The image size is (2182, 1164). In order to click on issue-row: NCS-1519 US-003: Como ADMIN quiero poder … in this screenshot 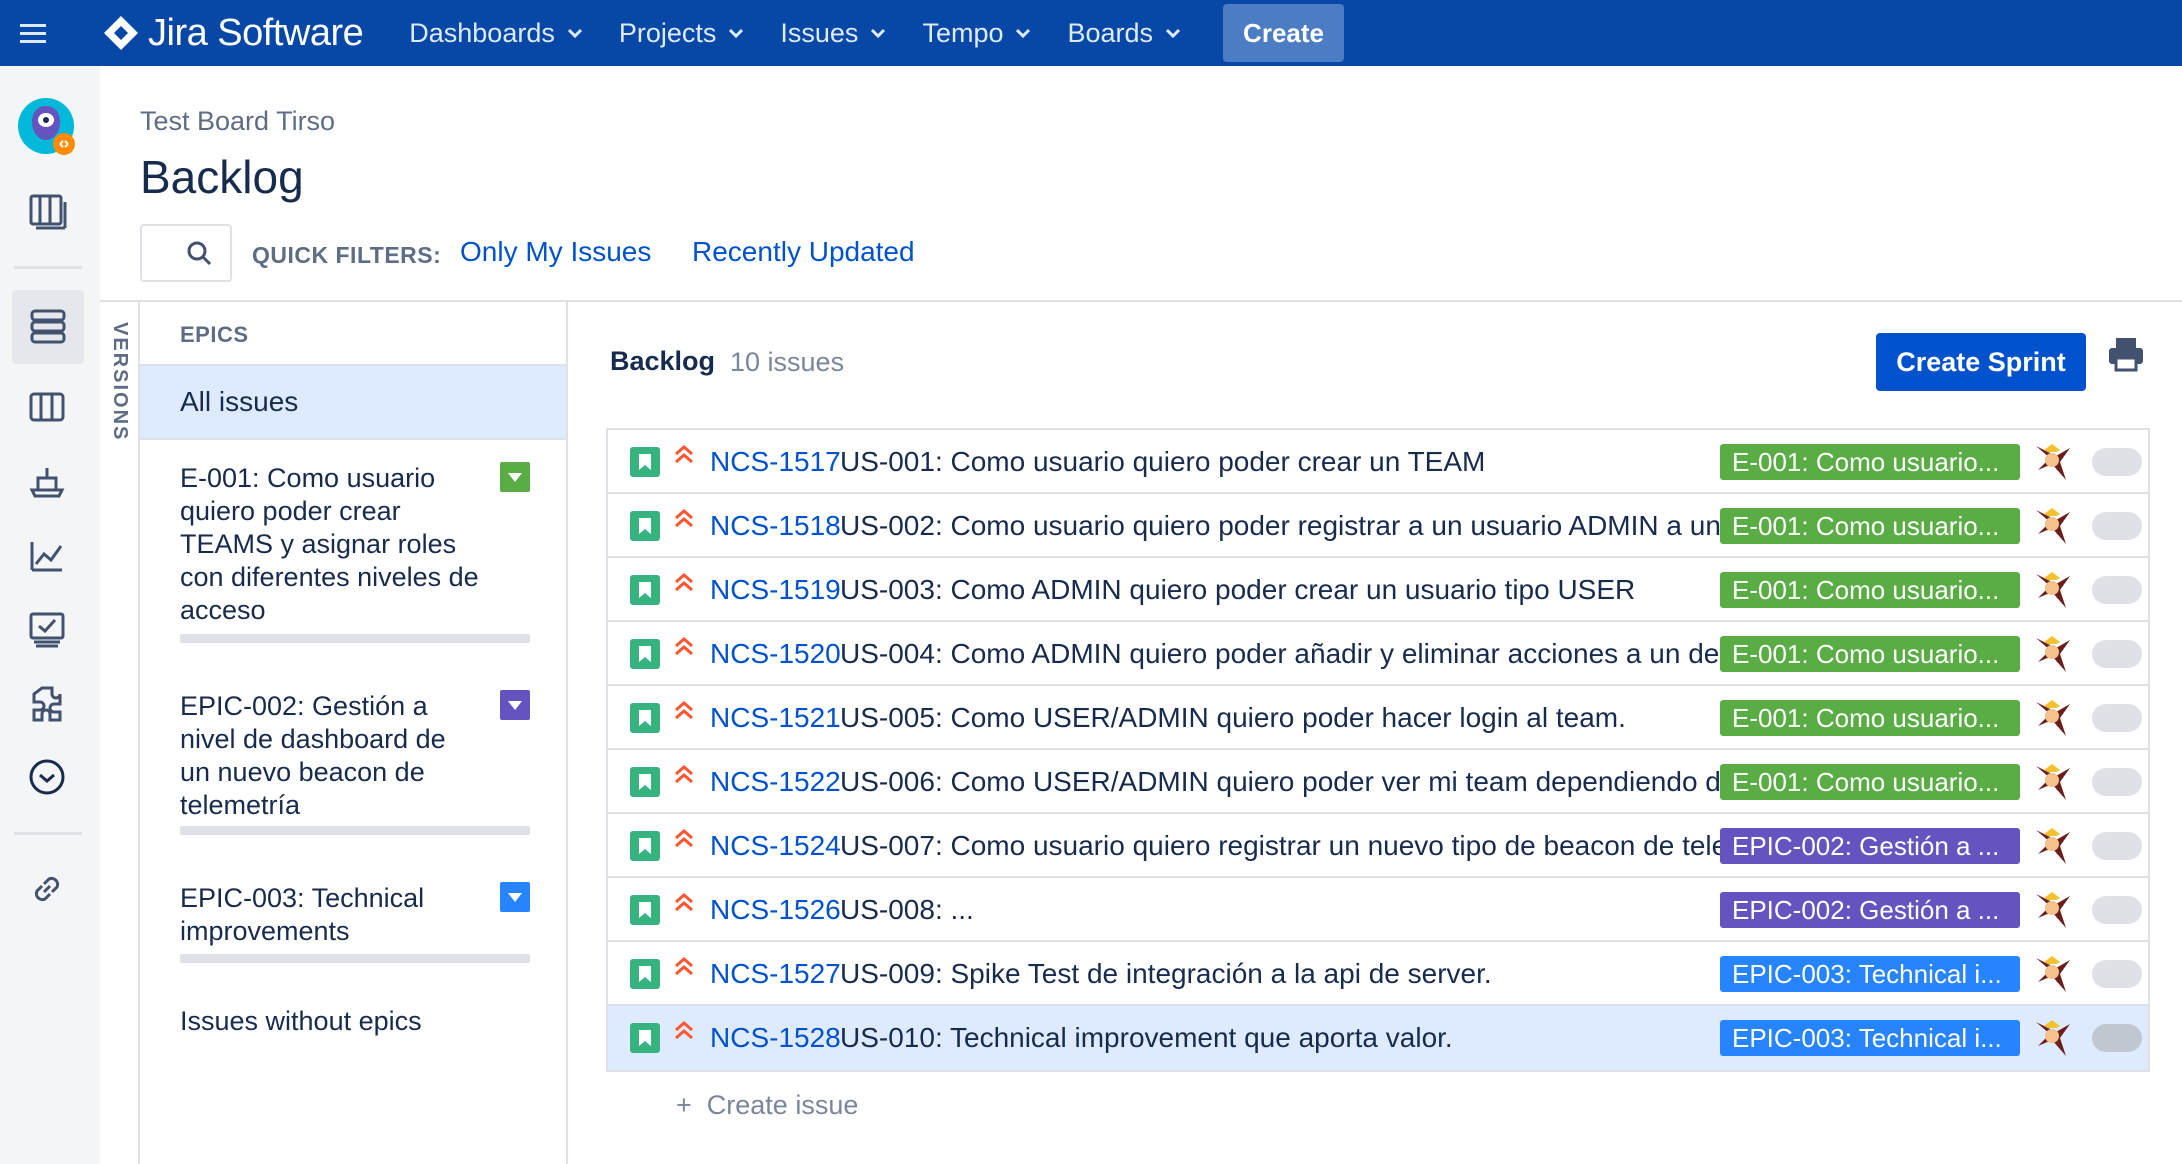, I will do `click(1378, 590)`.